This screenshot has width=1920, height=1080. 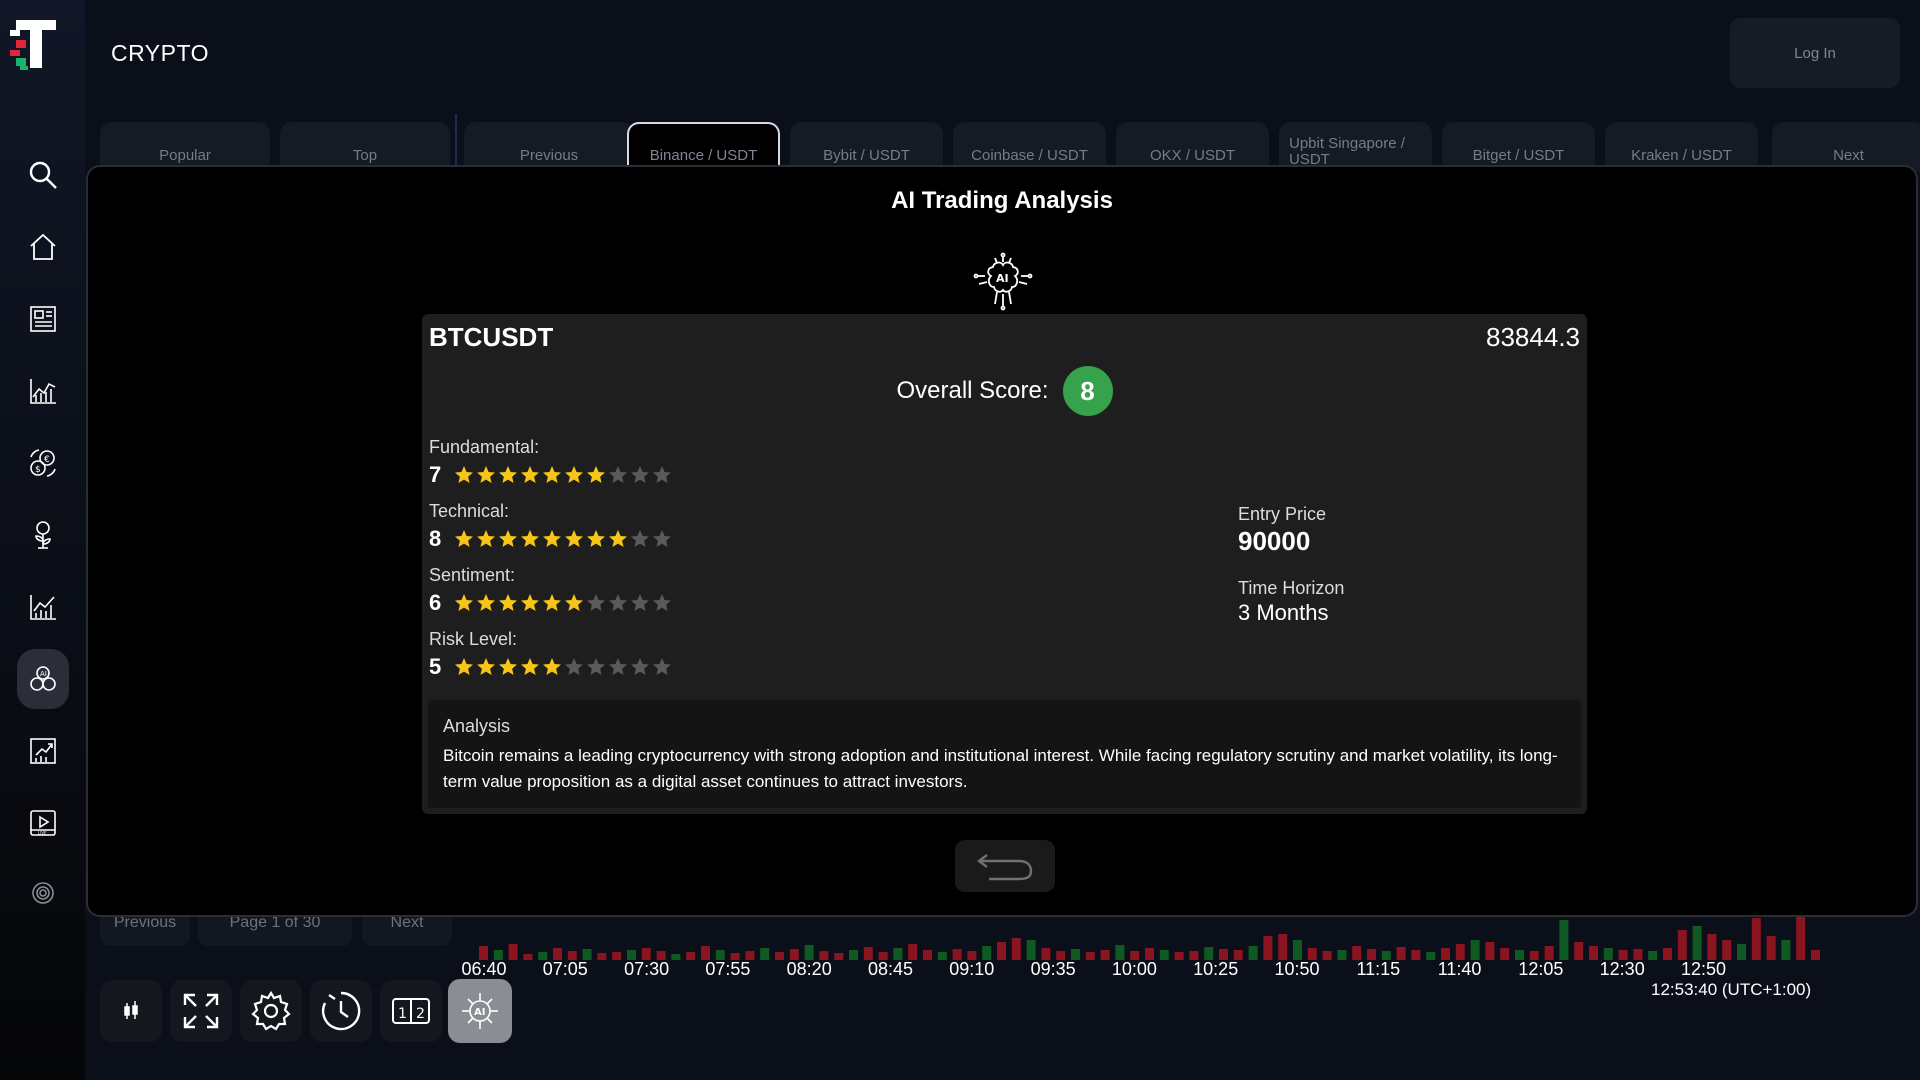 I want to click on sidebar-item-home, so click(x=43, y=247).